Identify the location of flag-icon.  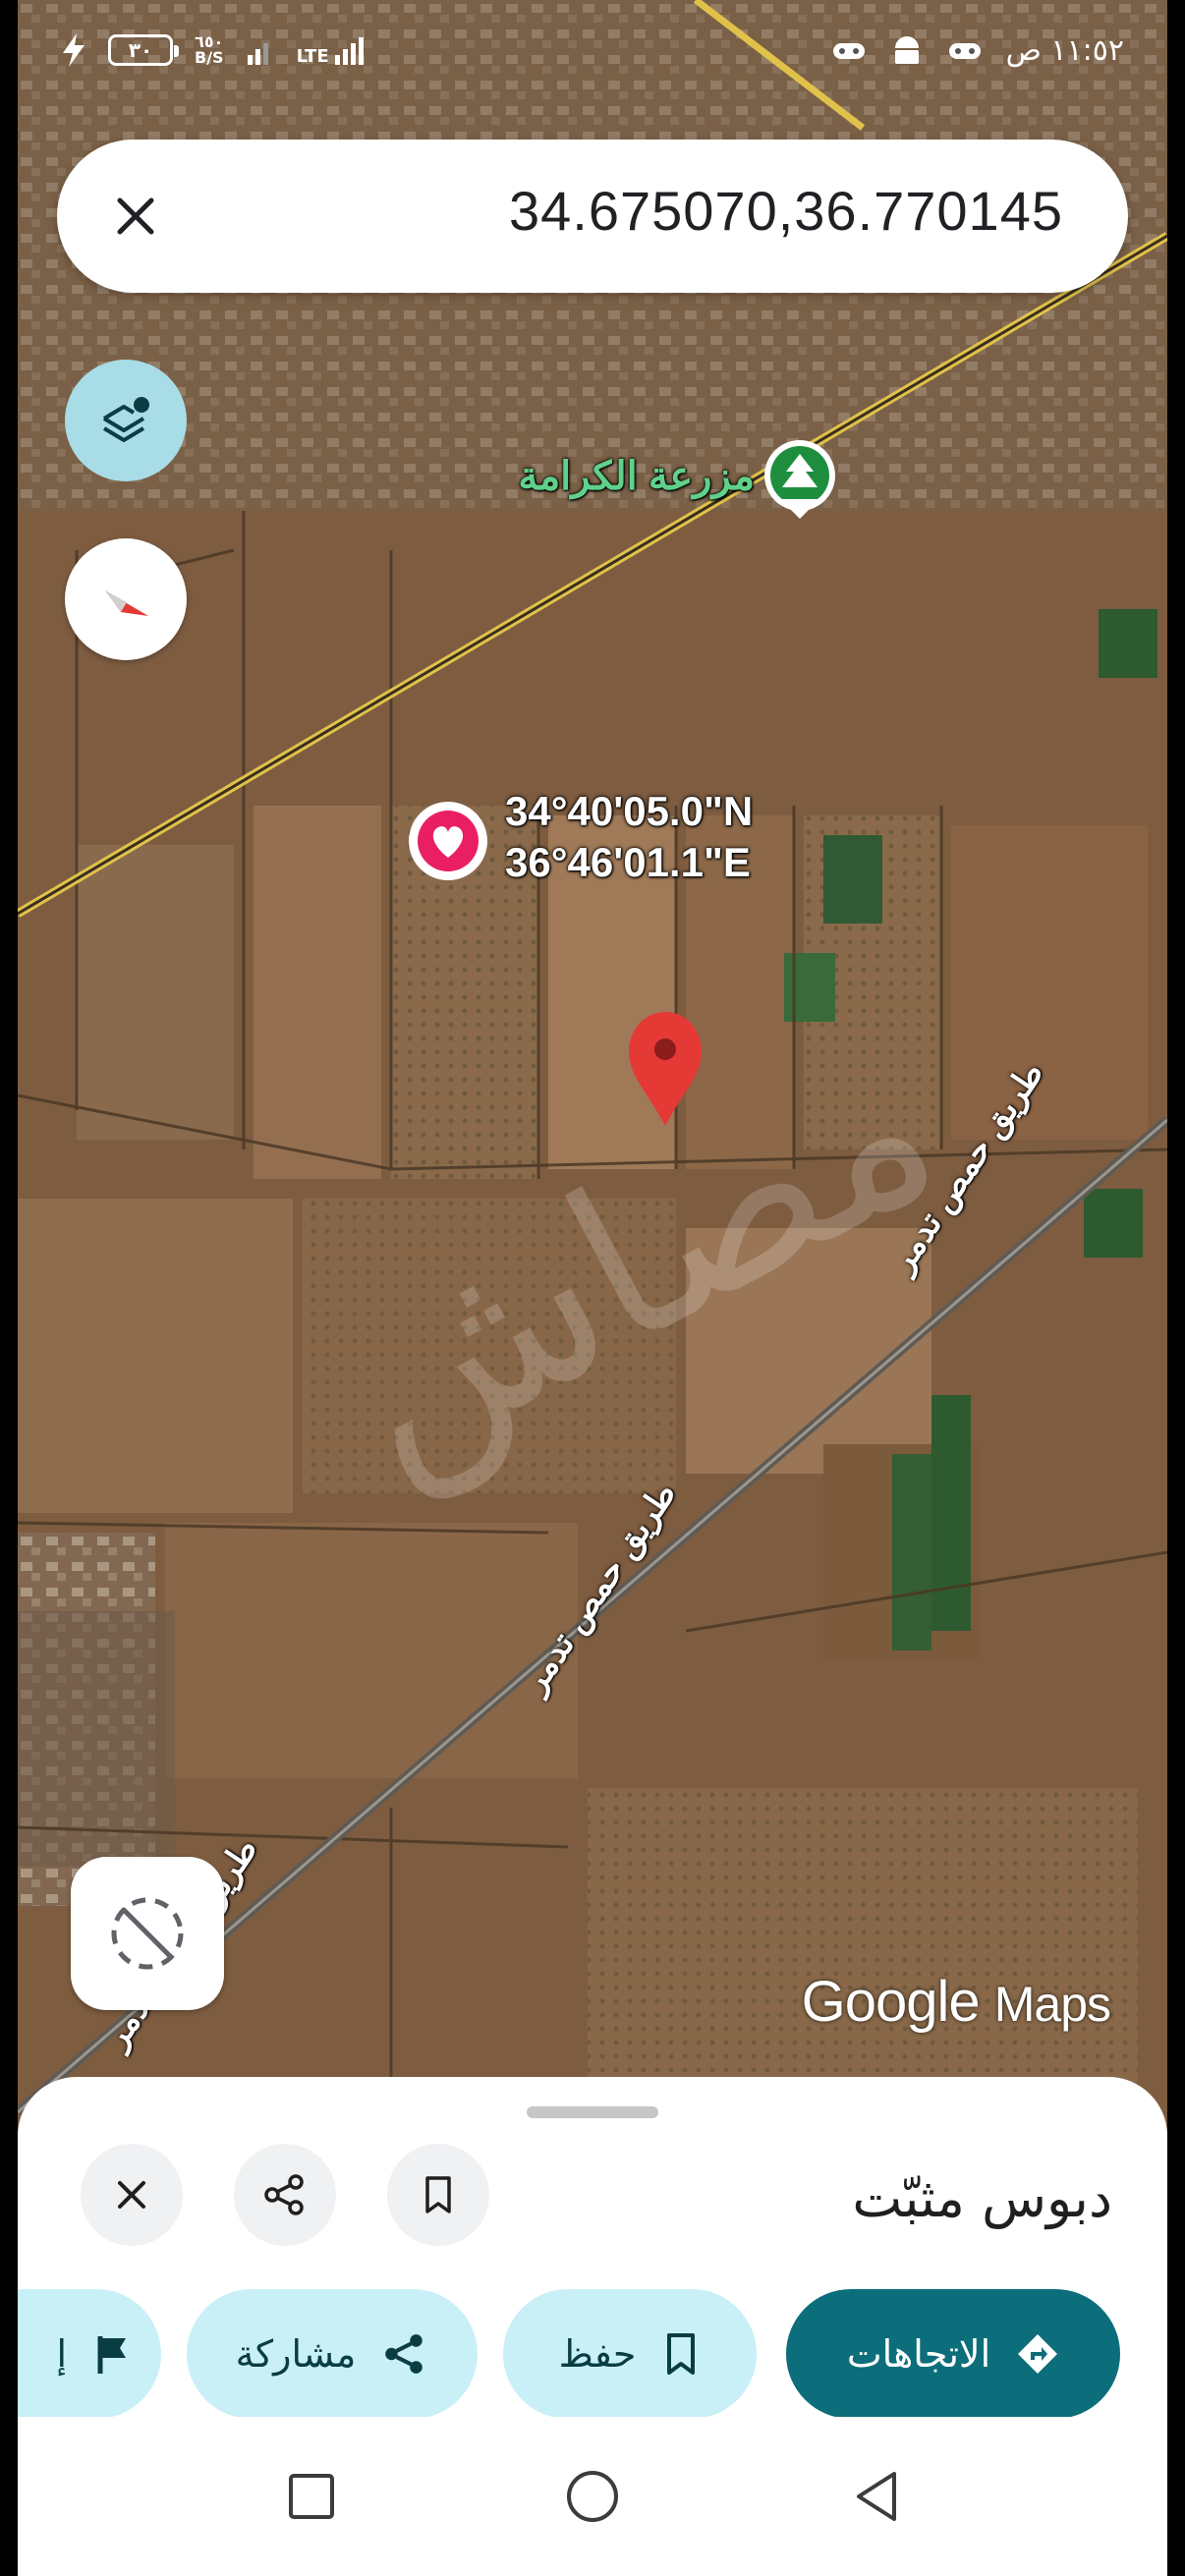
(112, 2355).